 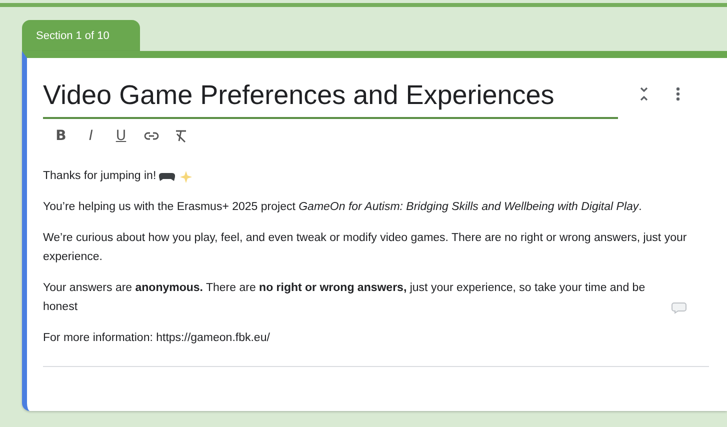 What do you see at coordinates (157, 338) in the screenshot?
I see `description-paragraph: For more information: https://gameon.fbk.eu/` at bounding box center [157, 338].